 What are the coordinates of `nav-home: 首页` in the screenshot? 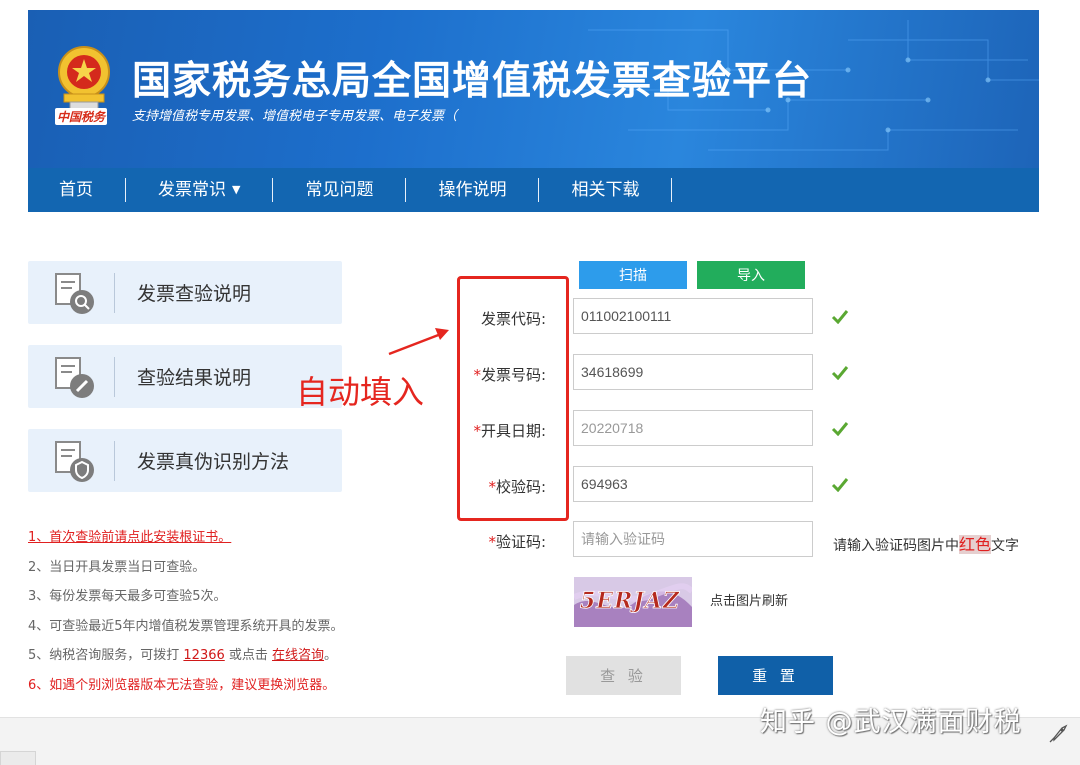 It's located at (77, 190).